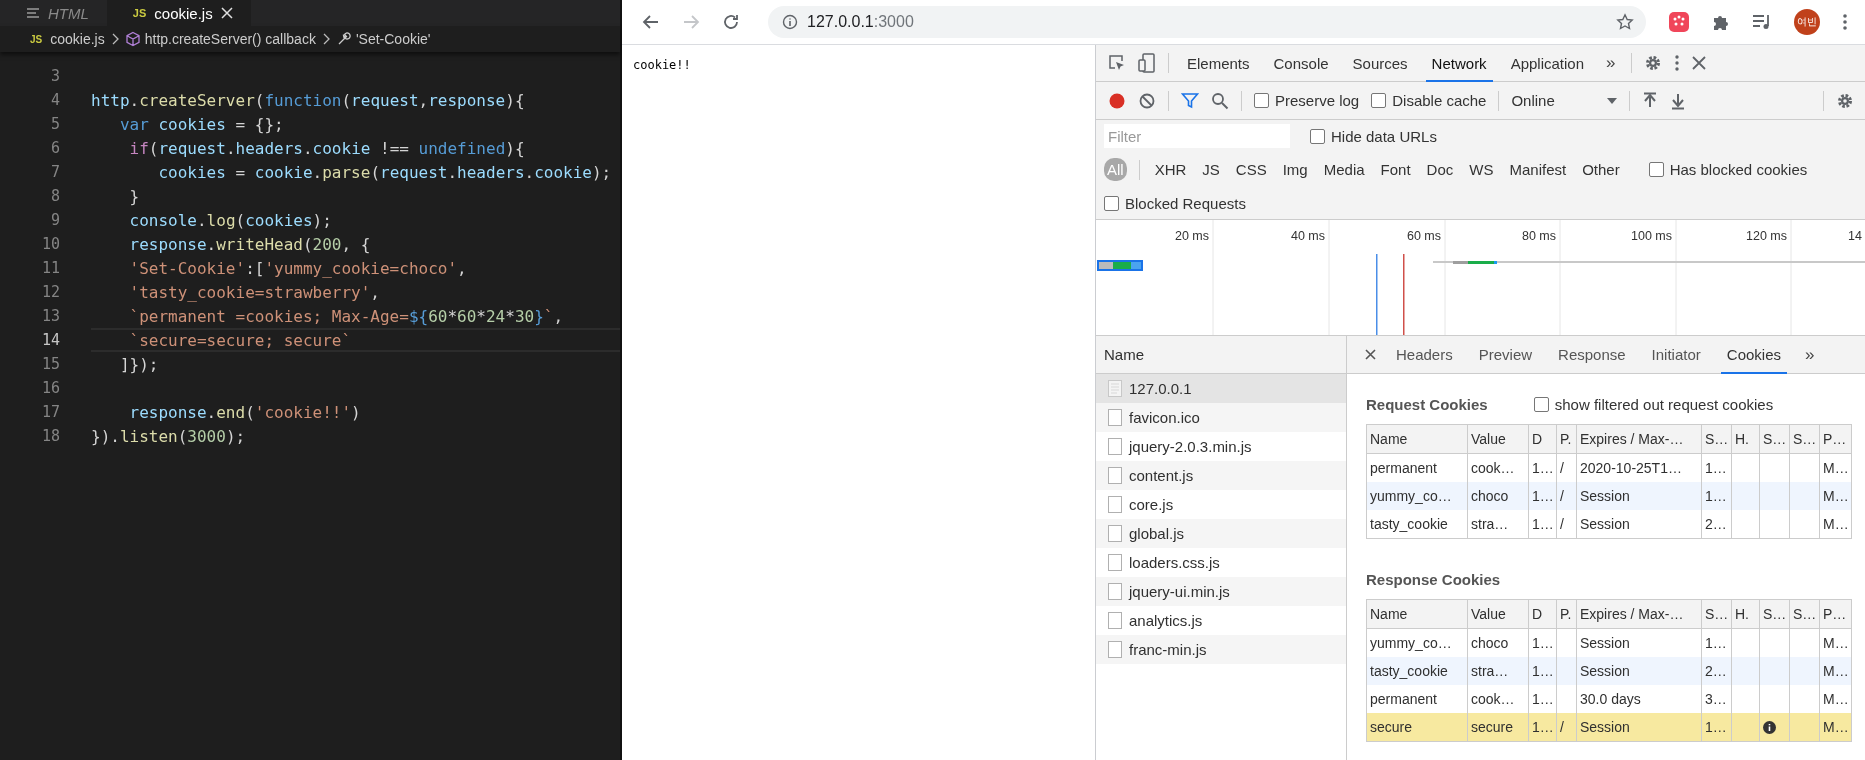 The image size is (1865, 760). Describe the element at coordinates (1317, 100) in the screenshot. I see `checkbox-label: Preserve log` at that location.